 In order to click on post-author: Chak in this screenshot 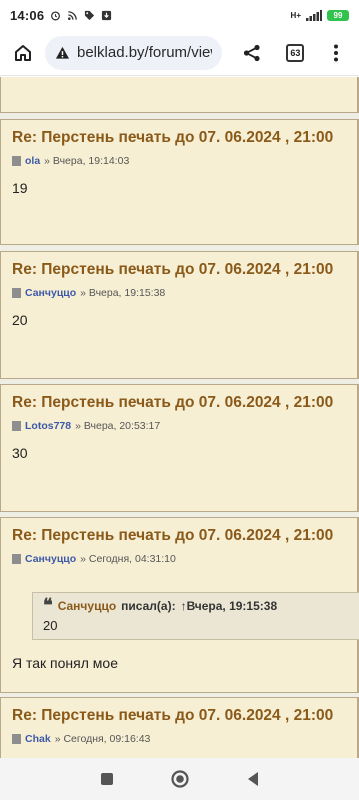, I will do `click(38, 739)`.